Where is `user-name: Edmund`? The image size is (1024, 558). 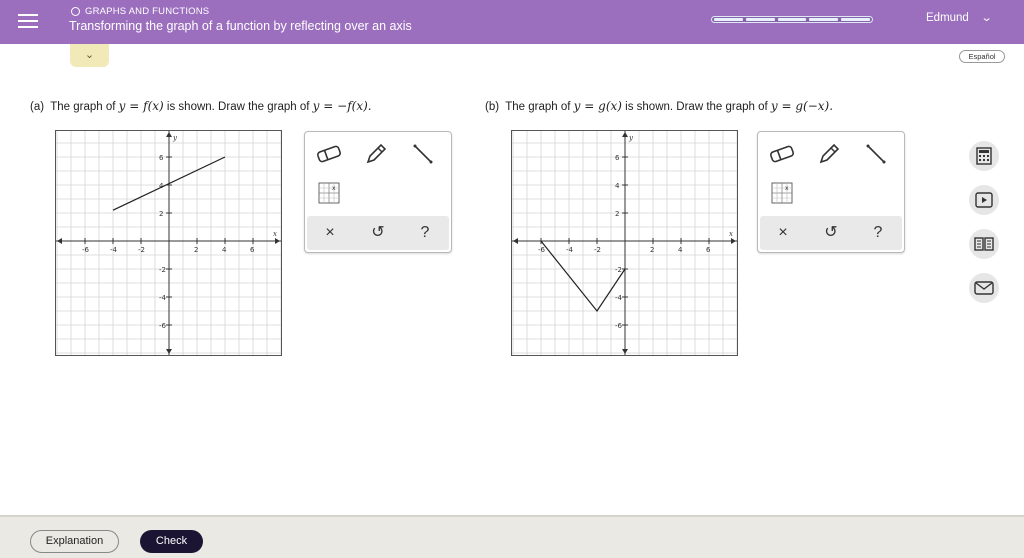
user-name: Edmund is located at coordinates (947, 18).